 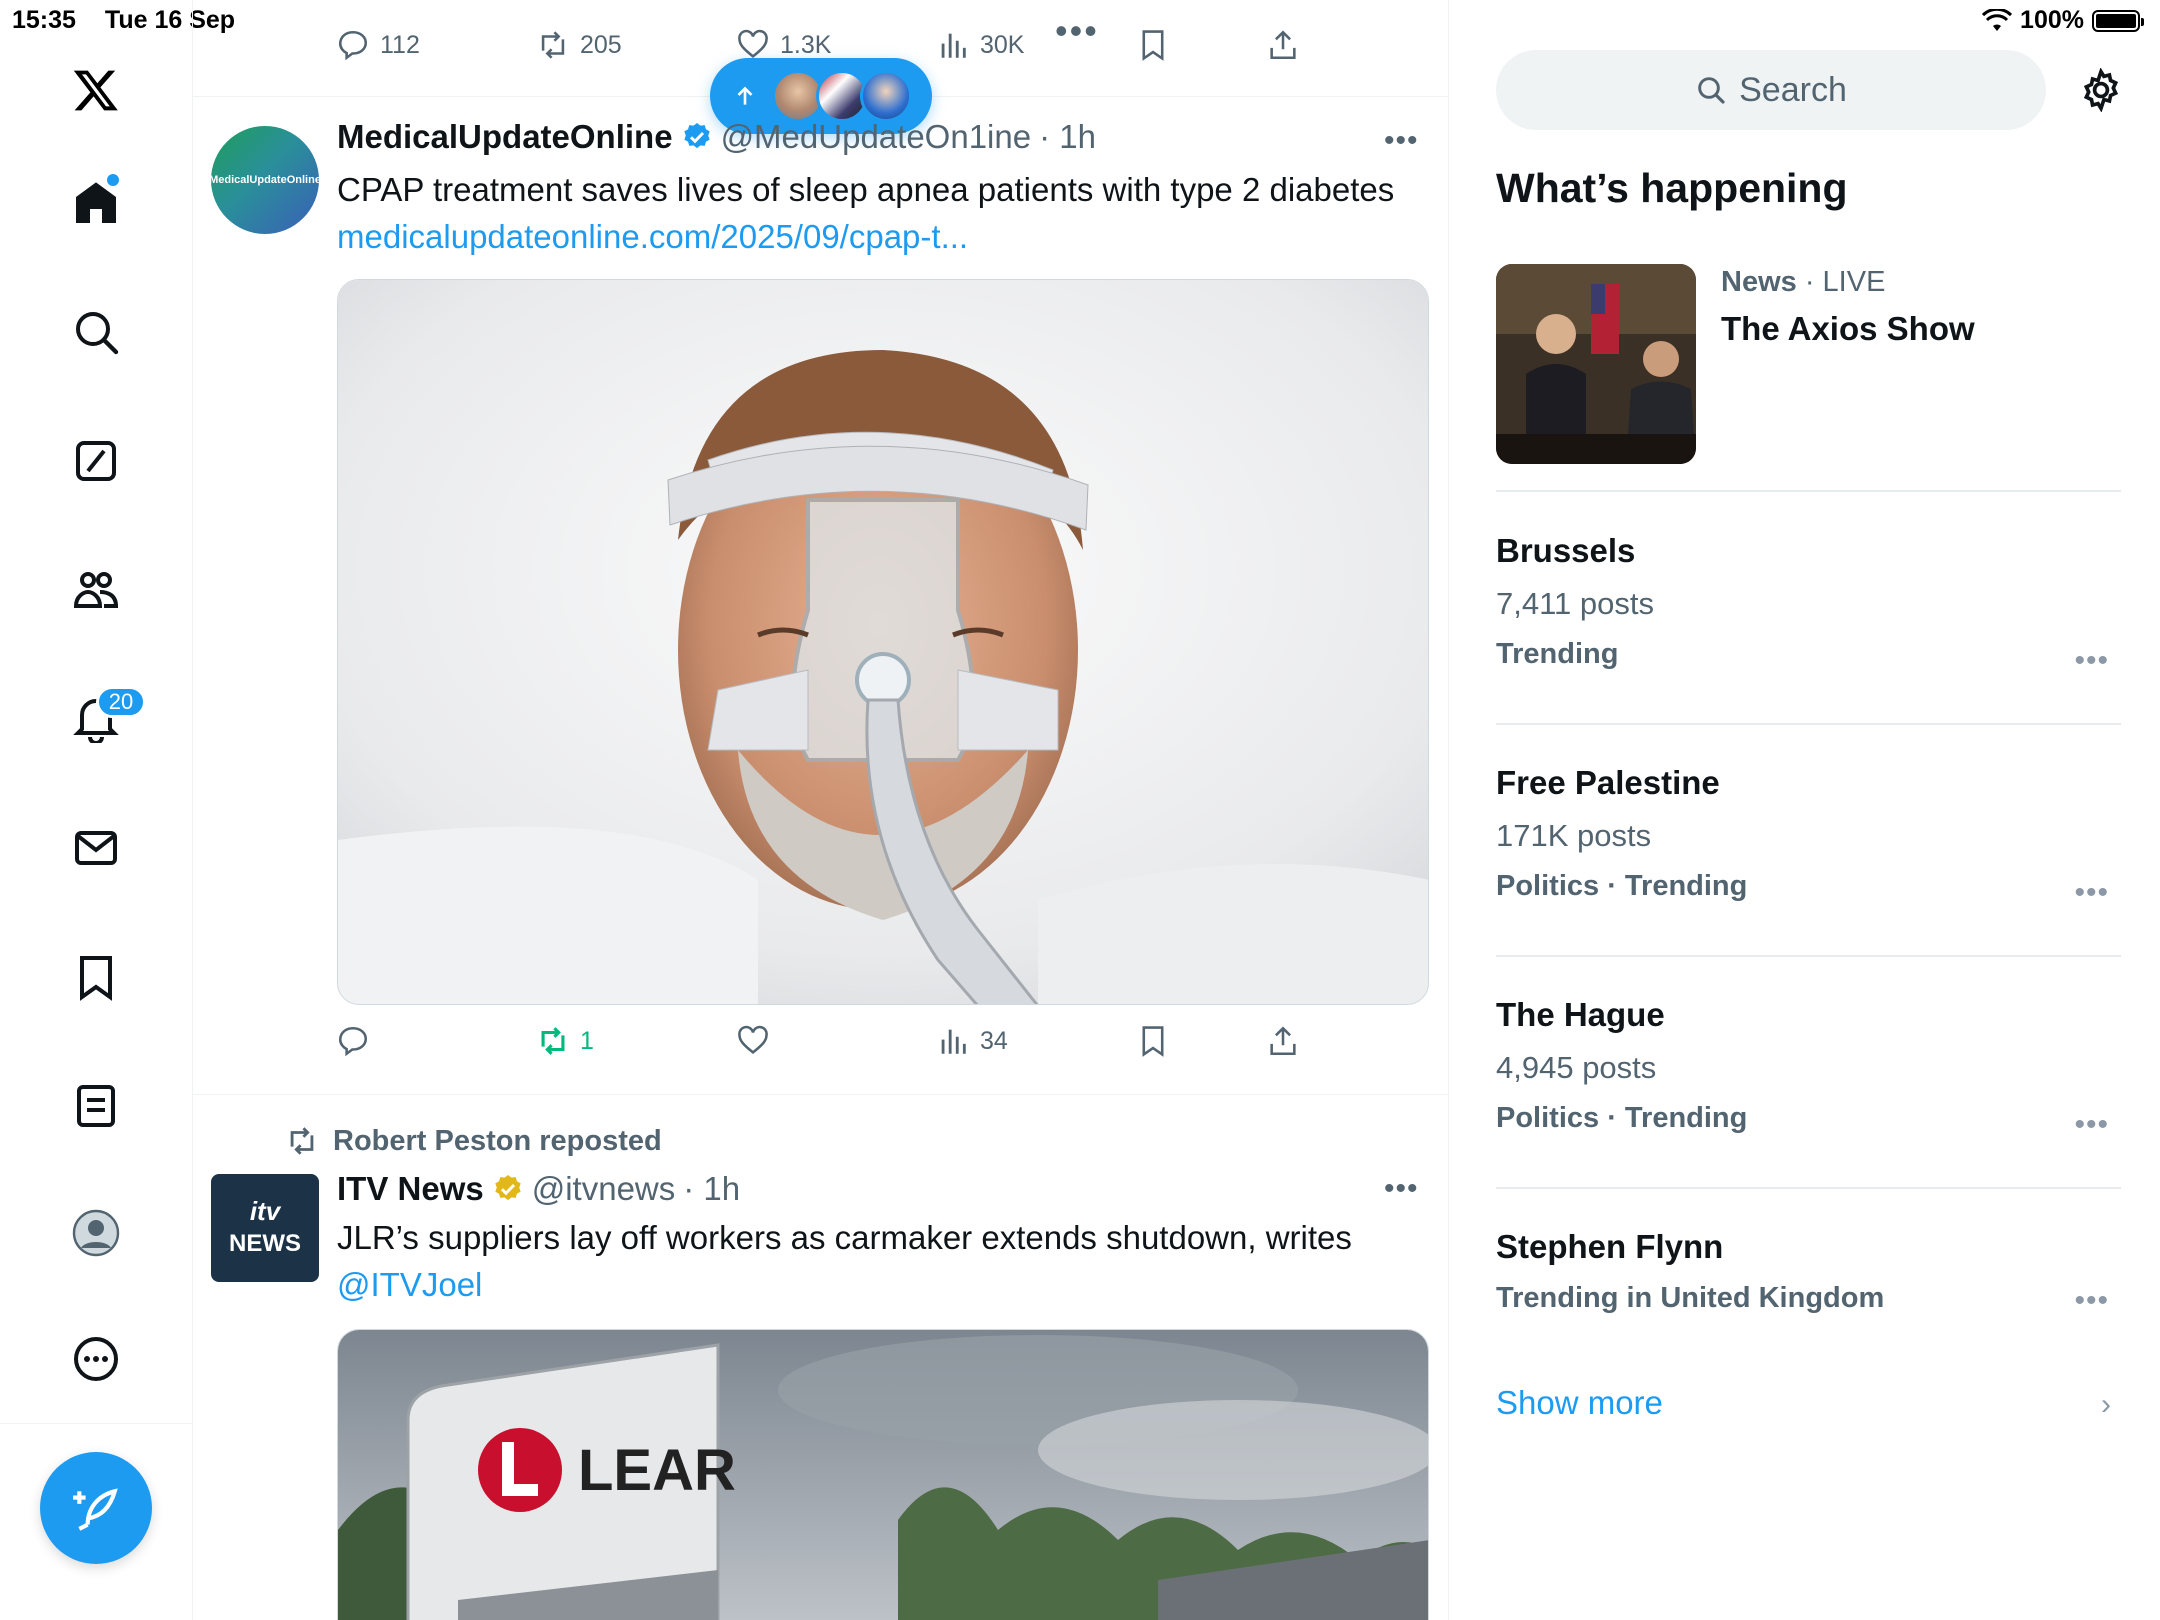 What do you see at coordinates (302, 1141) in the screenshot?
I see `repost-icon` at bounding box center [302, 1141].